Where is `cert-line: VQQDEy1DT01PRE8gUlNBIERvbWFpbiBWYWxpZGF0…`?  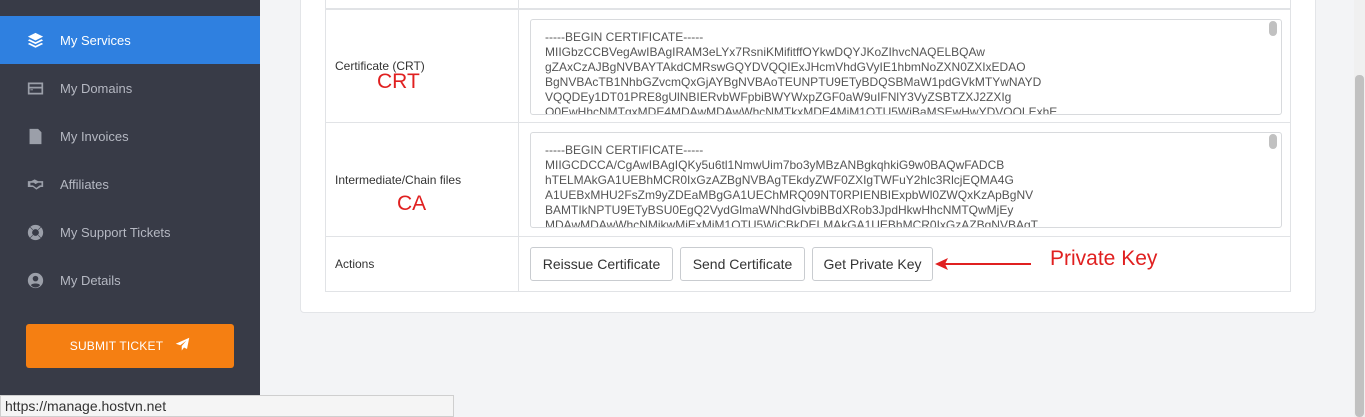 cert-line: VQQDEy1DT01PRE8gUlNBIERvbWFpbiBWYWxpZGF0… is located at coordinates (778, 97).